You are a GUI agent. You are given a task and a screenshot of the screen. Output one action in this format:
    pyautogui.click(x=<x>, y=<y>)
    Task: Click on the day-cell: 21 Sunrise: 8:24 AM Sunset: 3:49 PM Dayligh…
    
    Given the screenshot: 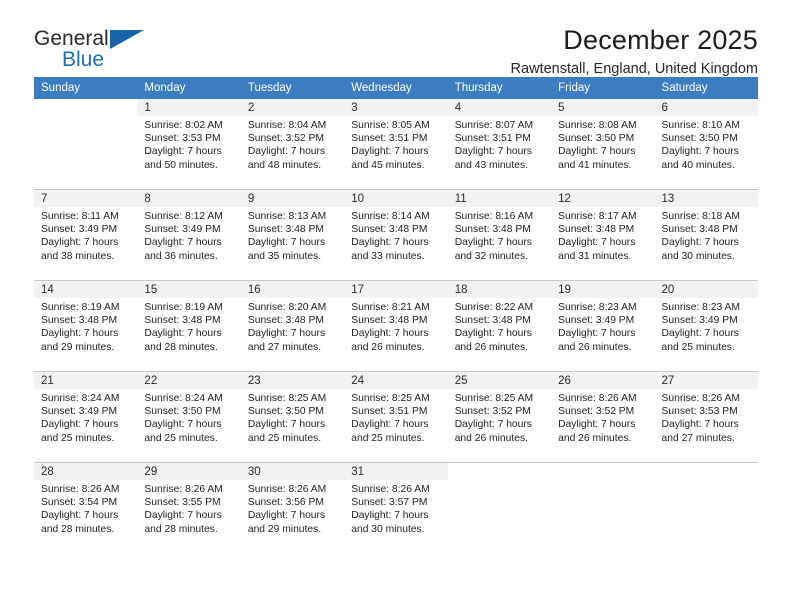 What is the action you would take?
    pyautogui.click(x=86, y=417)
    